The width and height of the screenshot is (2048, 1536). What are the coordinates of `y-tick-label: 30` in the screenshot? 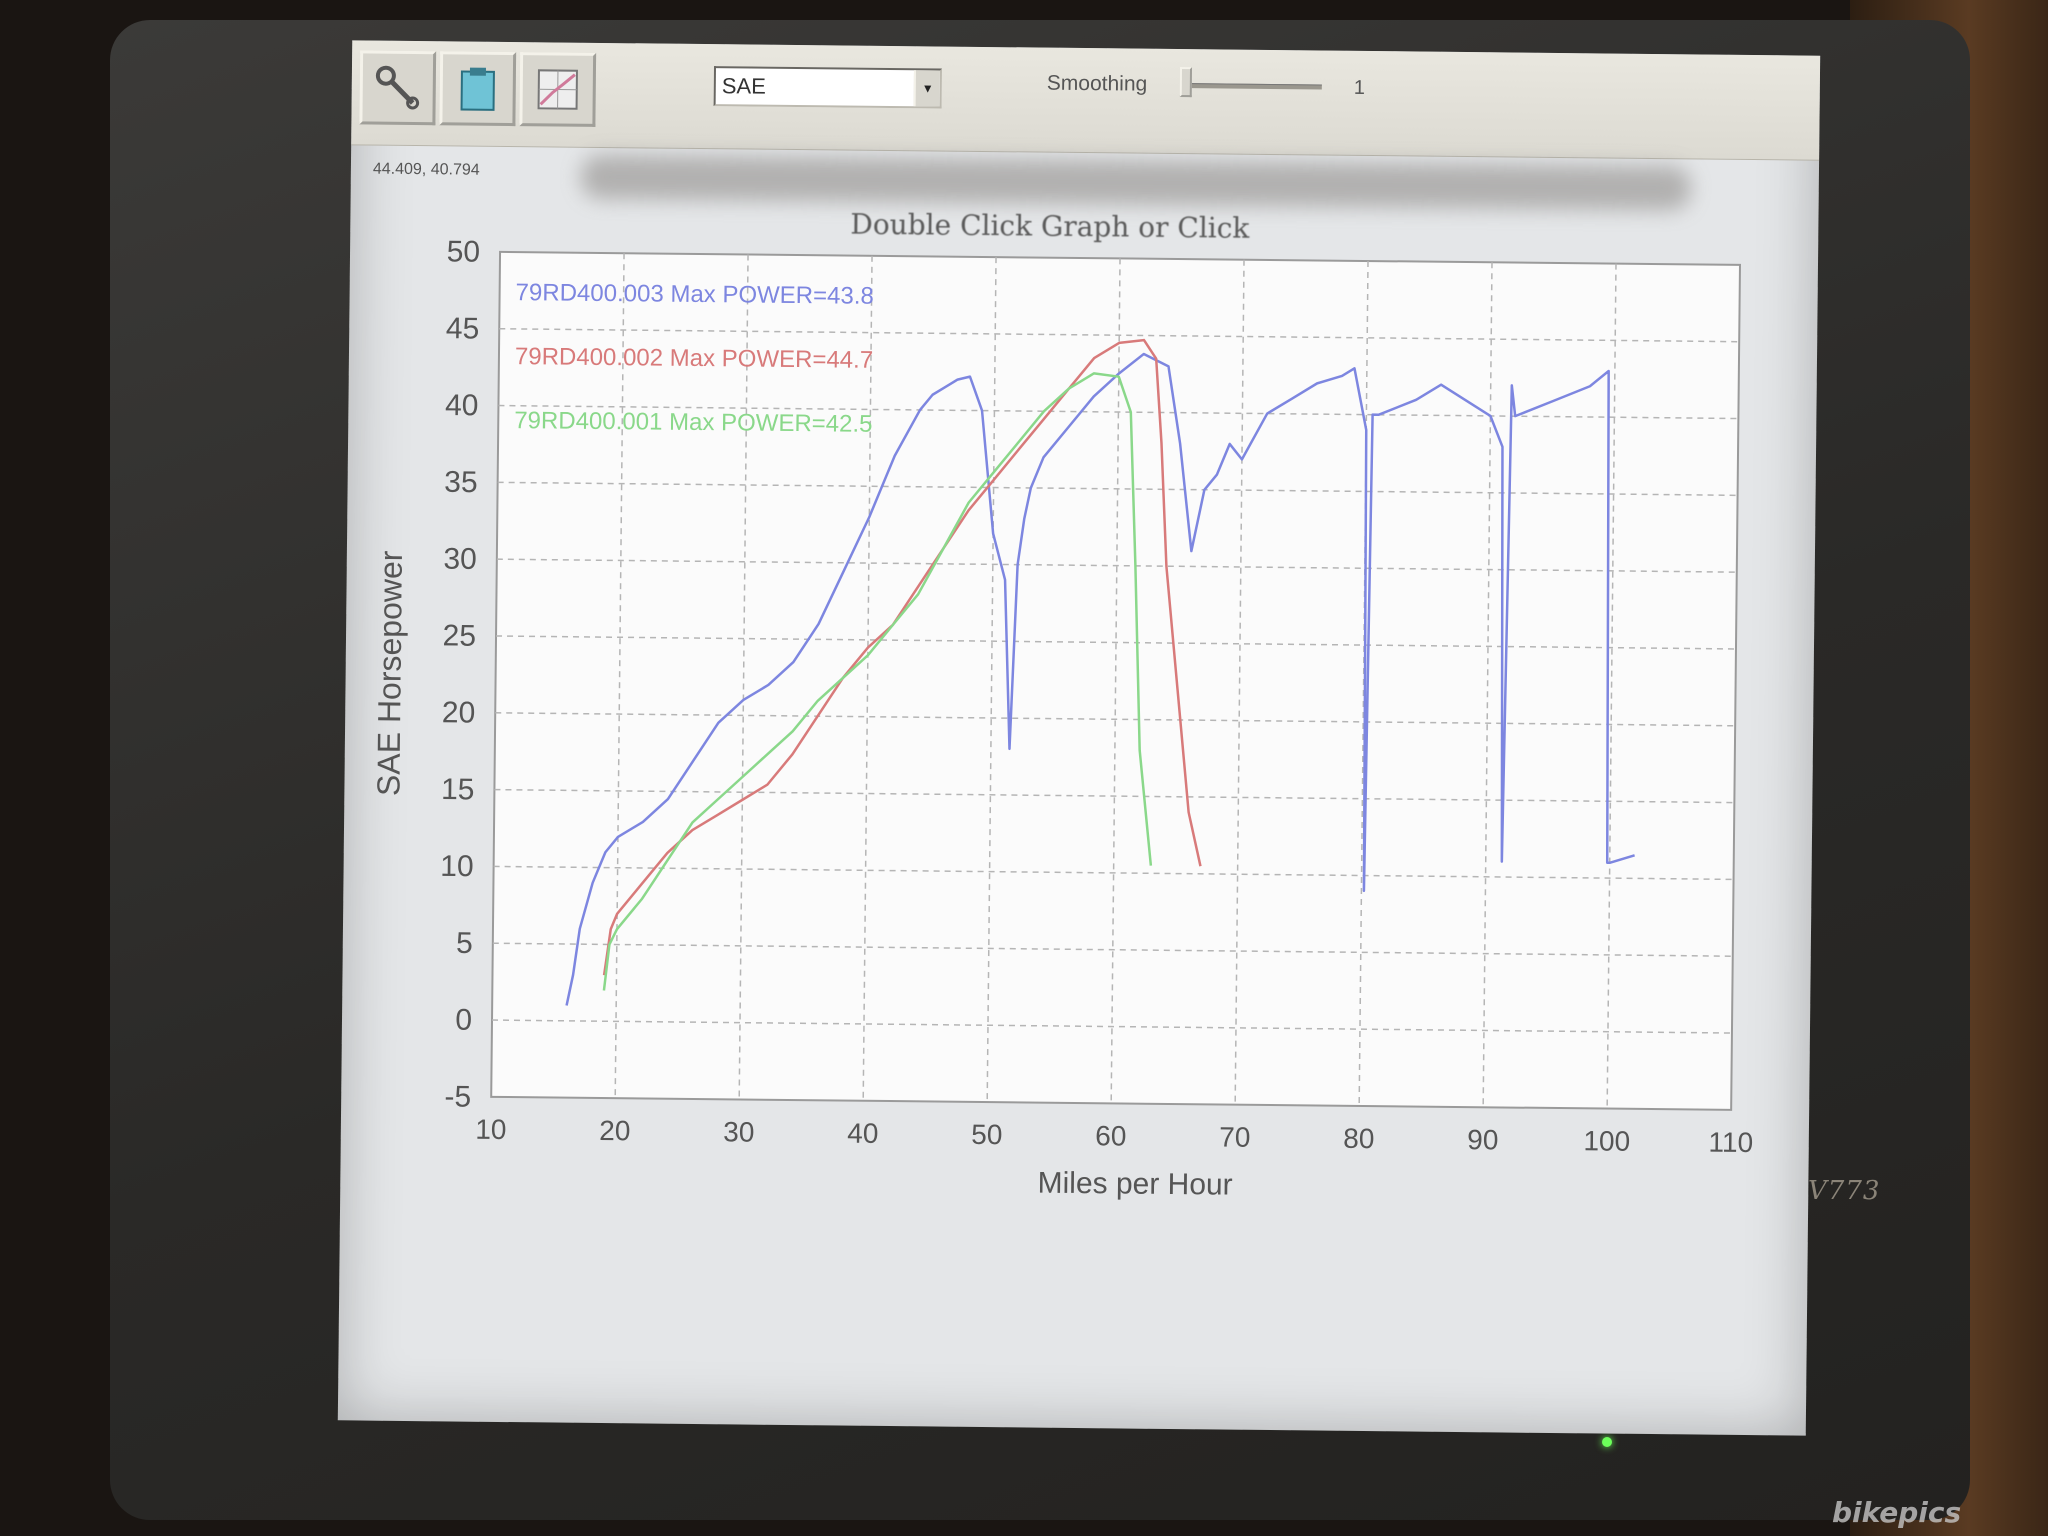 It's located at (460, 559).